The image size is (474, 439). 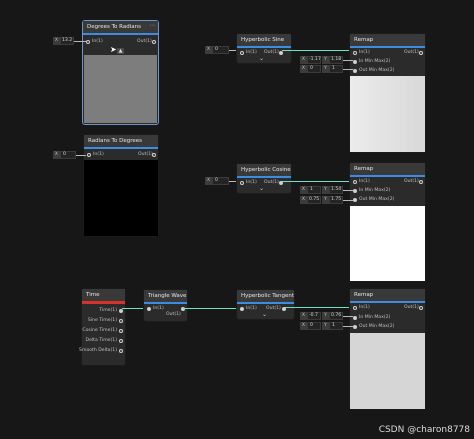 I want to click on node-title: Remap, so click(x=387, y=295).